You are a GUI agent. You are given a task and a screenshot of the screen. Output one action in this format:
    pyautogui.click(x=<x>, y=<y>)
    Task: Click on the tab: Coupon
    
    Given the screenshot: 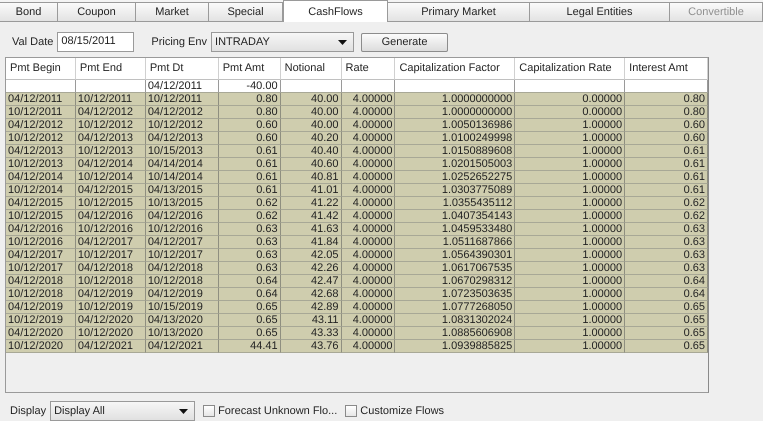 What is the action you would take?
    pyautogui.click(x=97, y=11)
    